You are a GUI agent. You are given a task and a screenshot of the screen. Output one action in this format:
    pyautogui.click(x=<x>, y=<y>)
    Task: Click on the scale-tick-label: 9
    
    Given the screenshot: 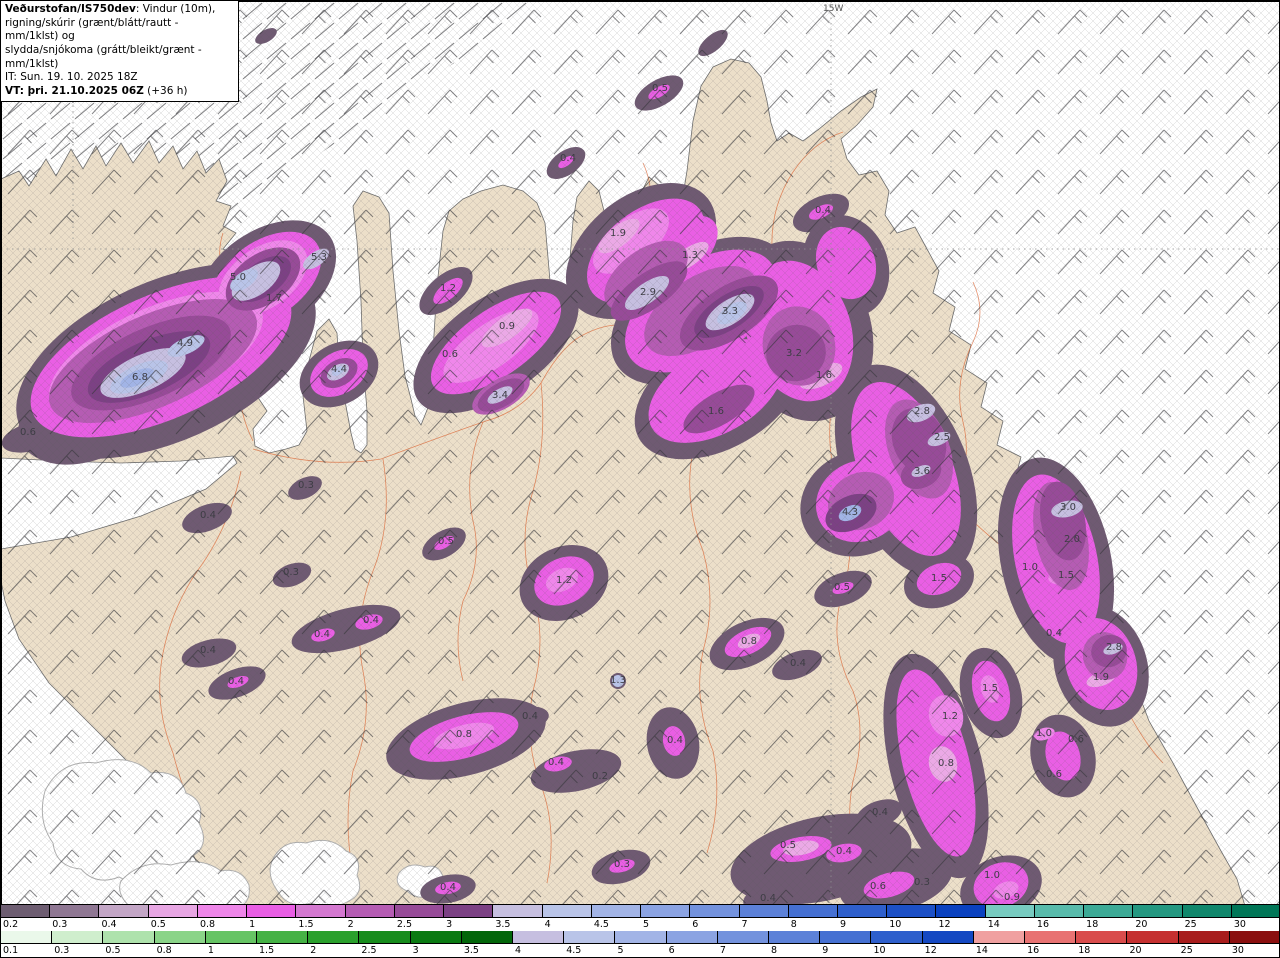 What is the action you would take?
    pyautogui.click(x=825, y=950)
    